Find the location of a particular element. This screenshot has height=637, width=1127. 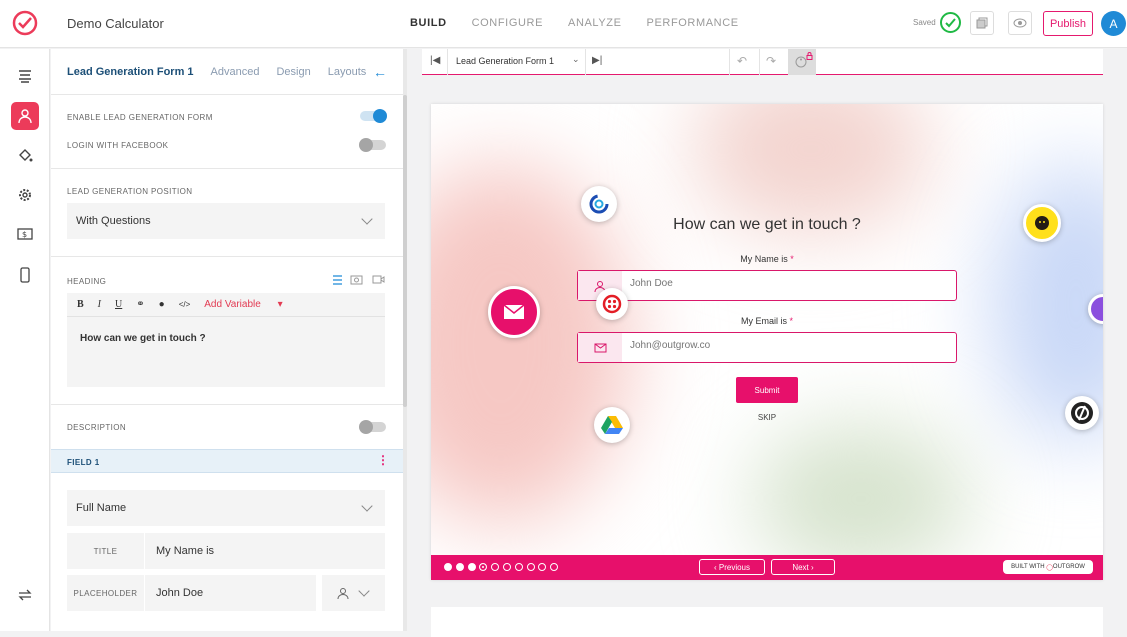

saved-check-icon is located at coordinates (950, 22).